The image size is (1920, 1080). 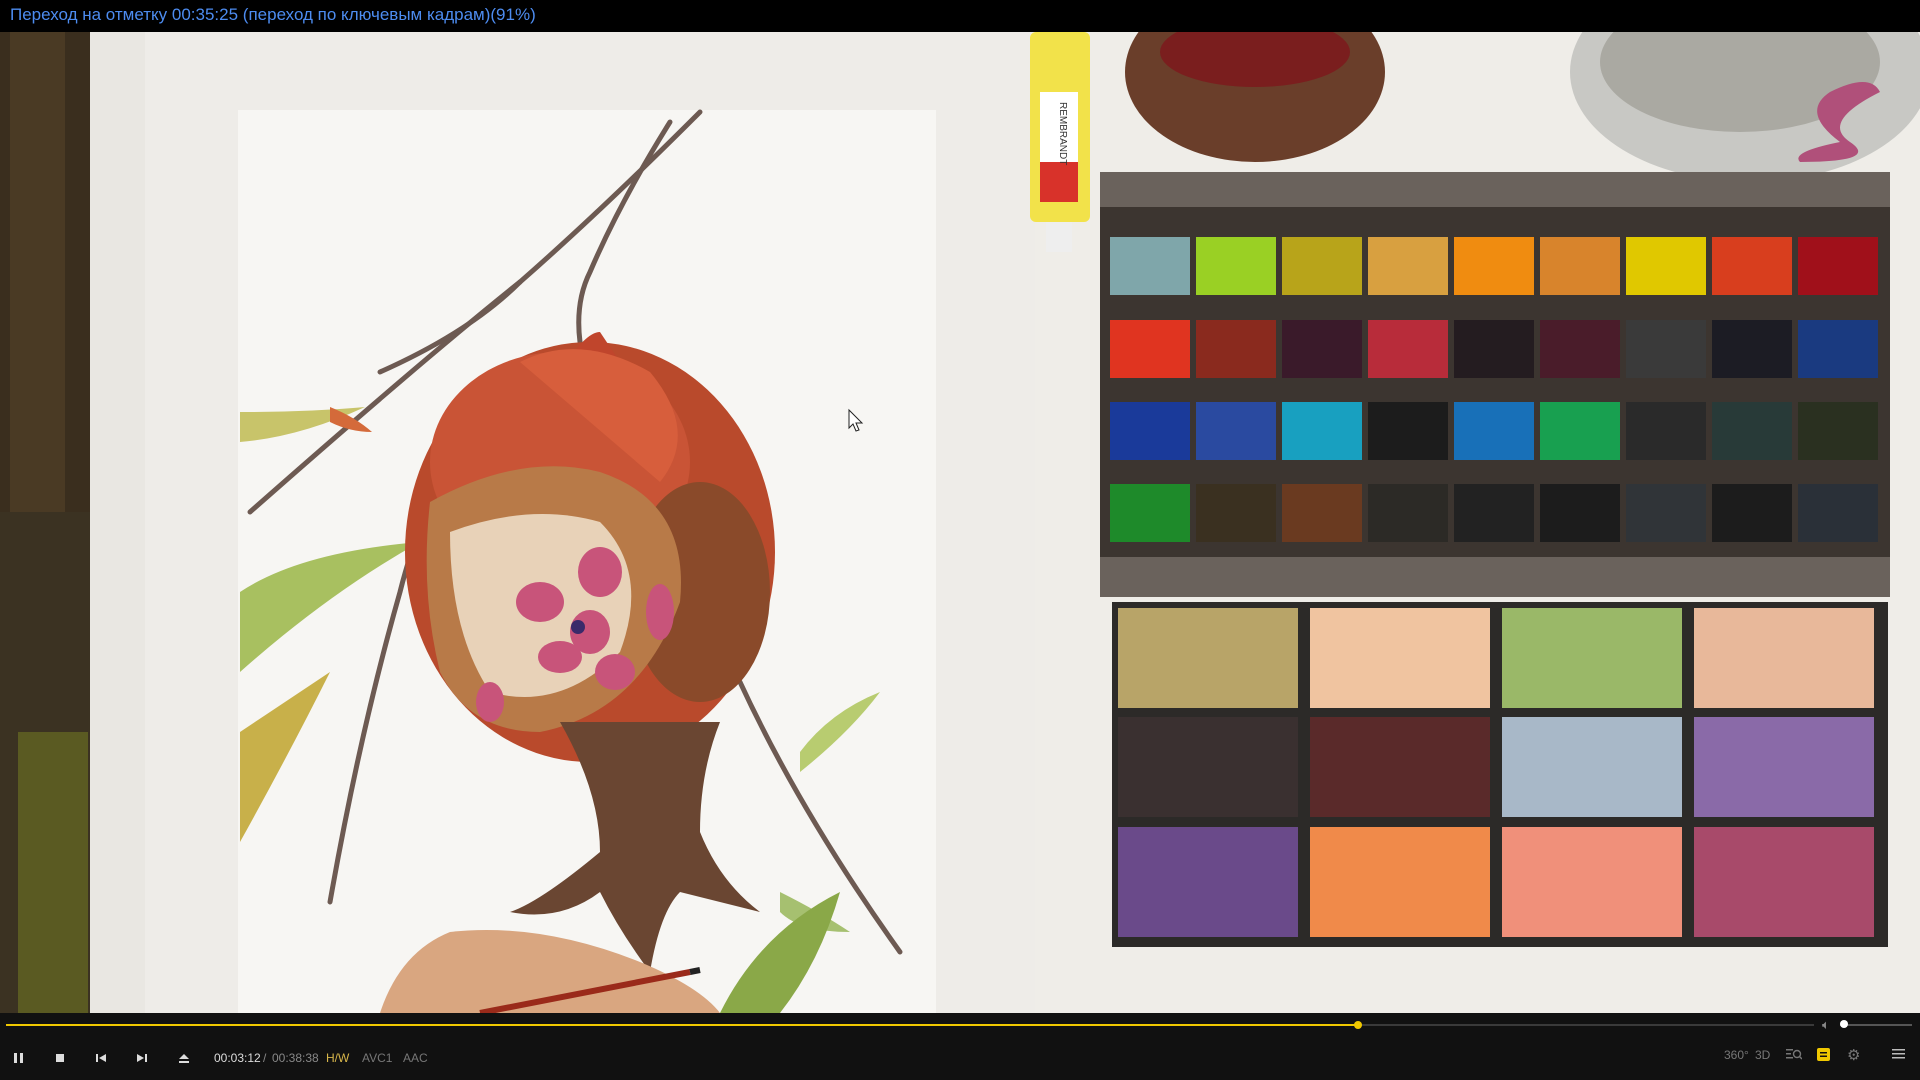 I want to click on seekbar: 🔈︎, so click(x=960, y=1025).